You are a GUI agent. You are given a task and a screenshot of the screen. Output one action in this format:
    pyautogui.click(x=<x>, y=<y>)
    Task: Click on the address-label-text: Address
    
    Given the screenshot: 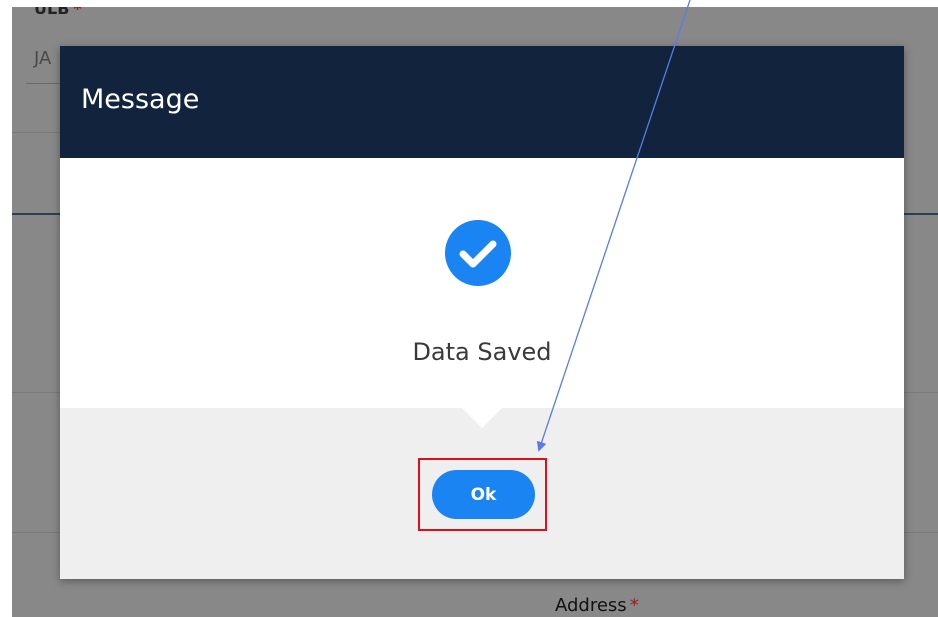 What is the action you would take?
    pyautogui.click(x=591, y=605)
    